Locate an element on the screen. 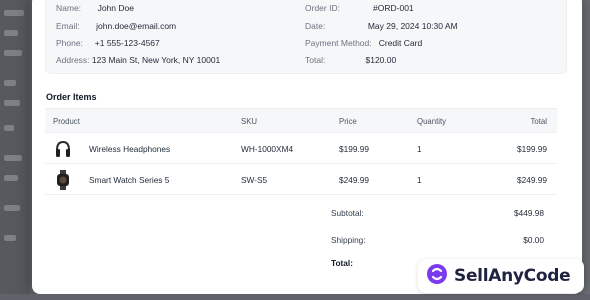 This screenshot has width=590, height=300. smartwatch-icon is located at coordinates (63, 179).